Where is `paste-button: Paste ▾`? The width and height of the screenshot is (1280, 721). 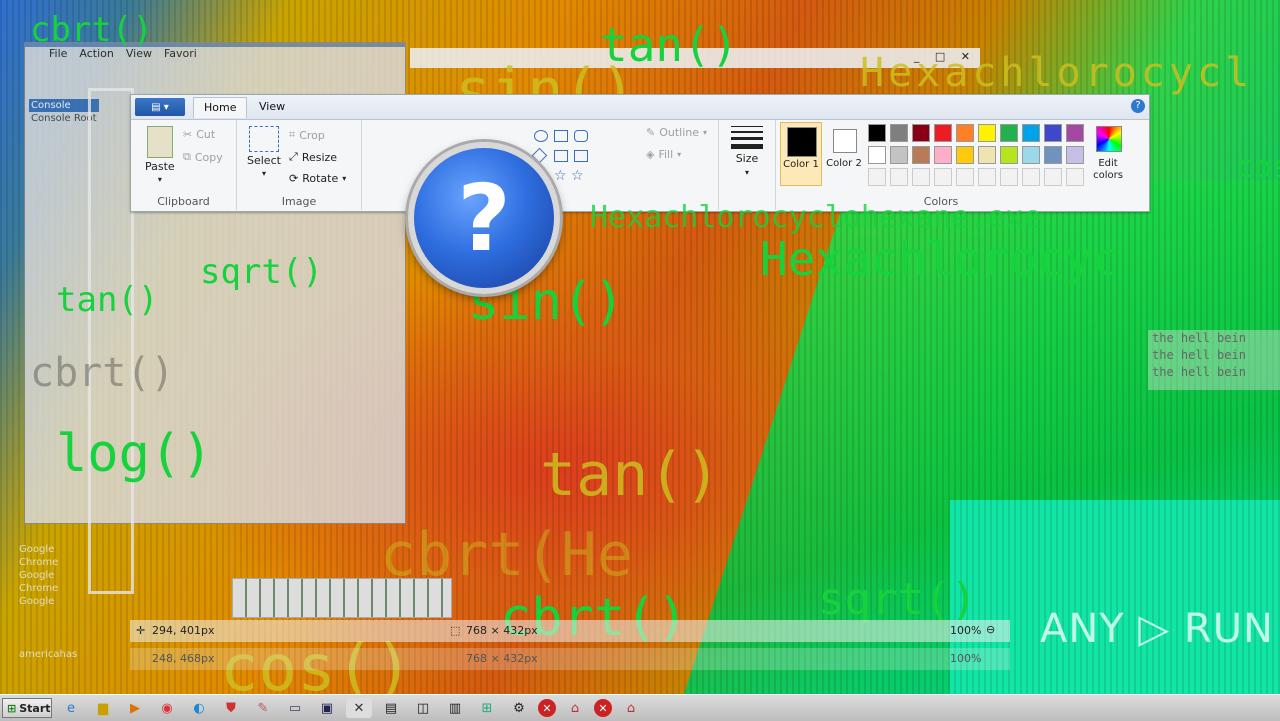 paste-button: Paste ▾ is located at coordinates (160, 155).